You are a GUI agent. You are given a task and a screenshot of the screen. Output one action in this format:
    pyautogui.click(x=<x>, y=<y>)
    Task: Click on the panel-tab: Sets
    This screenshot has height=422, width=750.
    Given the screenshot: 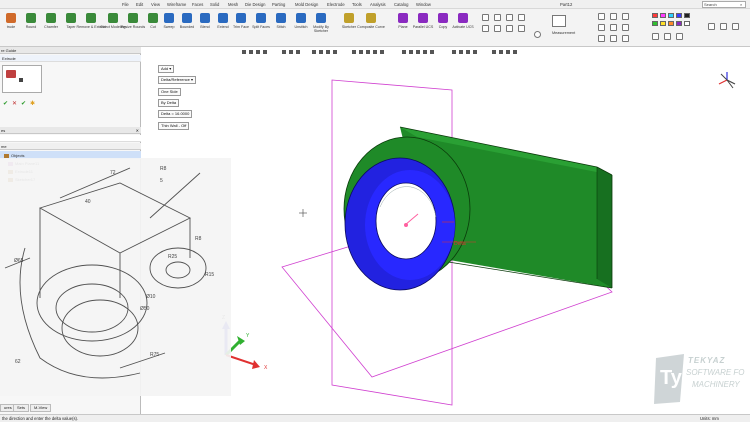 What is the action you would take?
    pyautogui.click(x=21, y=408)
    